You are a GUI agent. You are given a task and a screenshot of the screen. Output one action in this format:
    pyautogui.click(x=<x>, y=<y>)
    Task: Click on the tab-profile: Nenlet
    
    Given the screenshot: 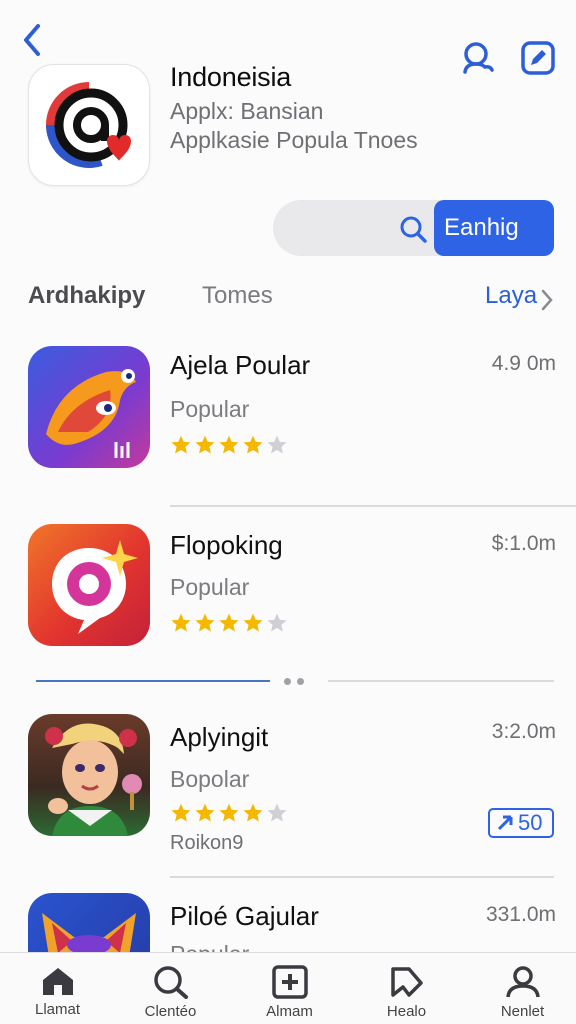 What is the action you would take?
    pyautogui.click(x=520, y=988)
    